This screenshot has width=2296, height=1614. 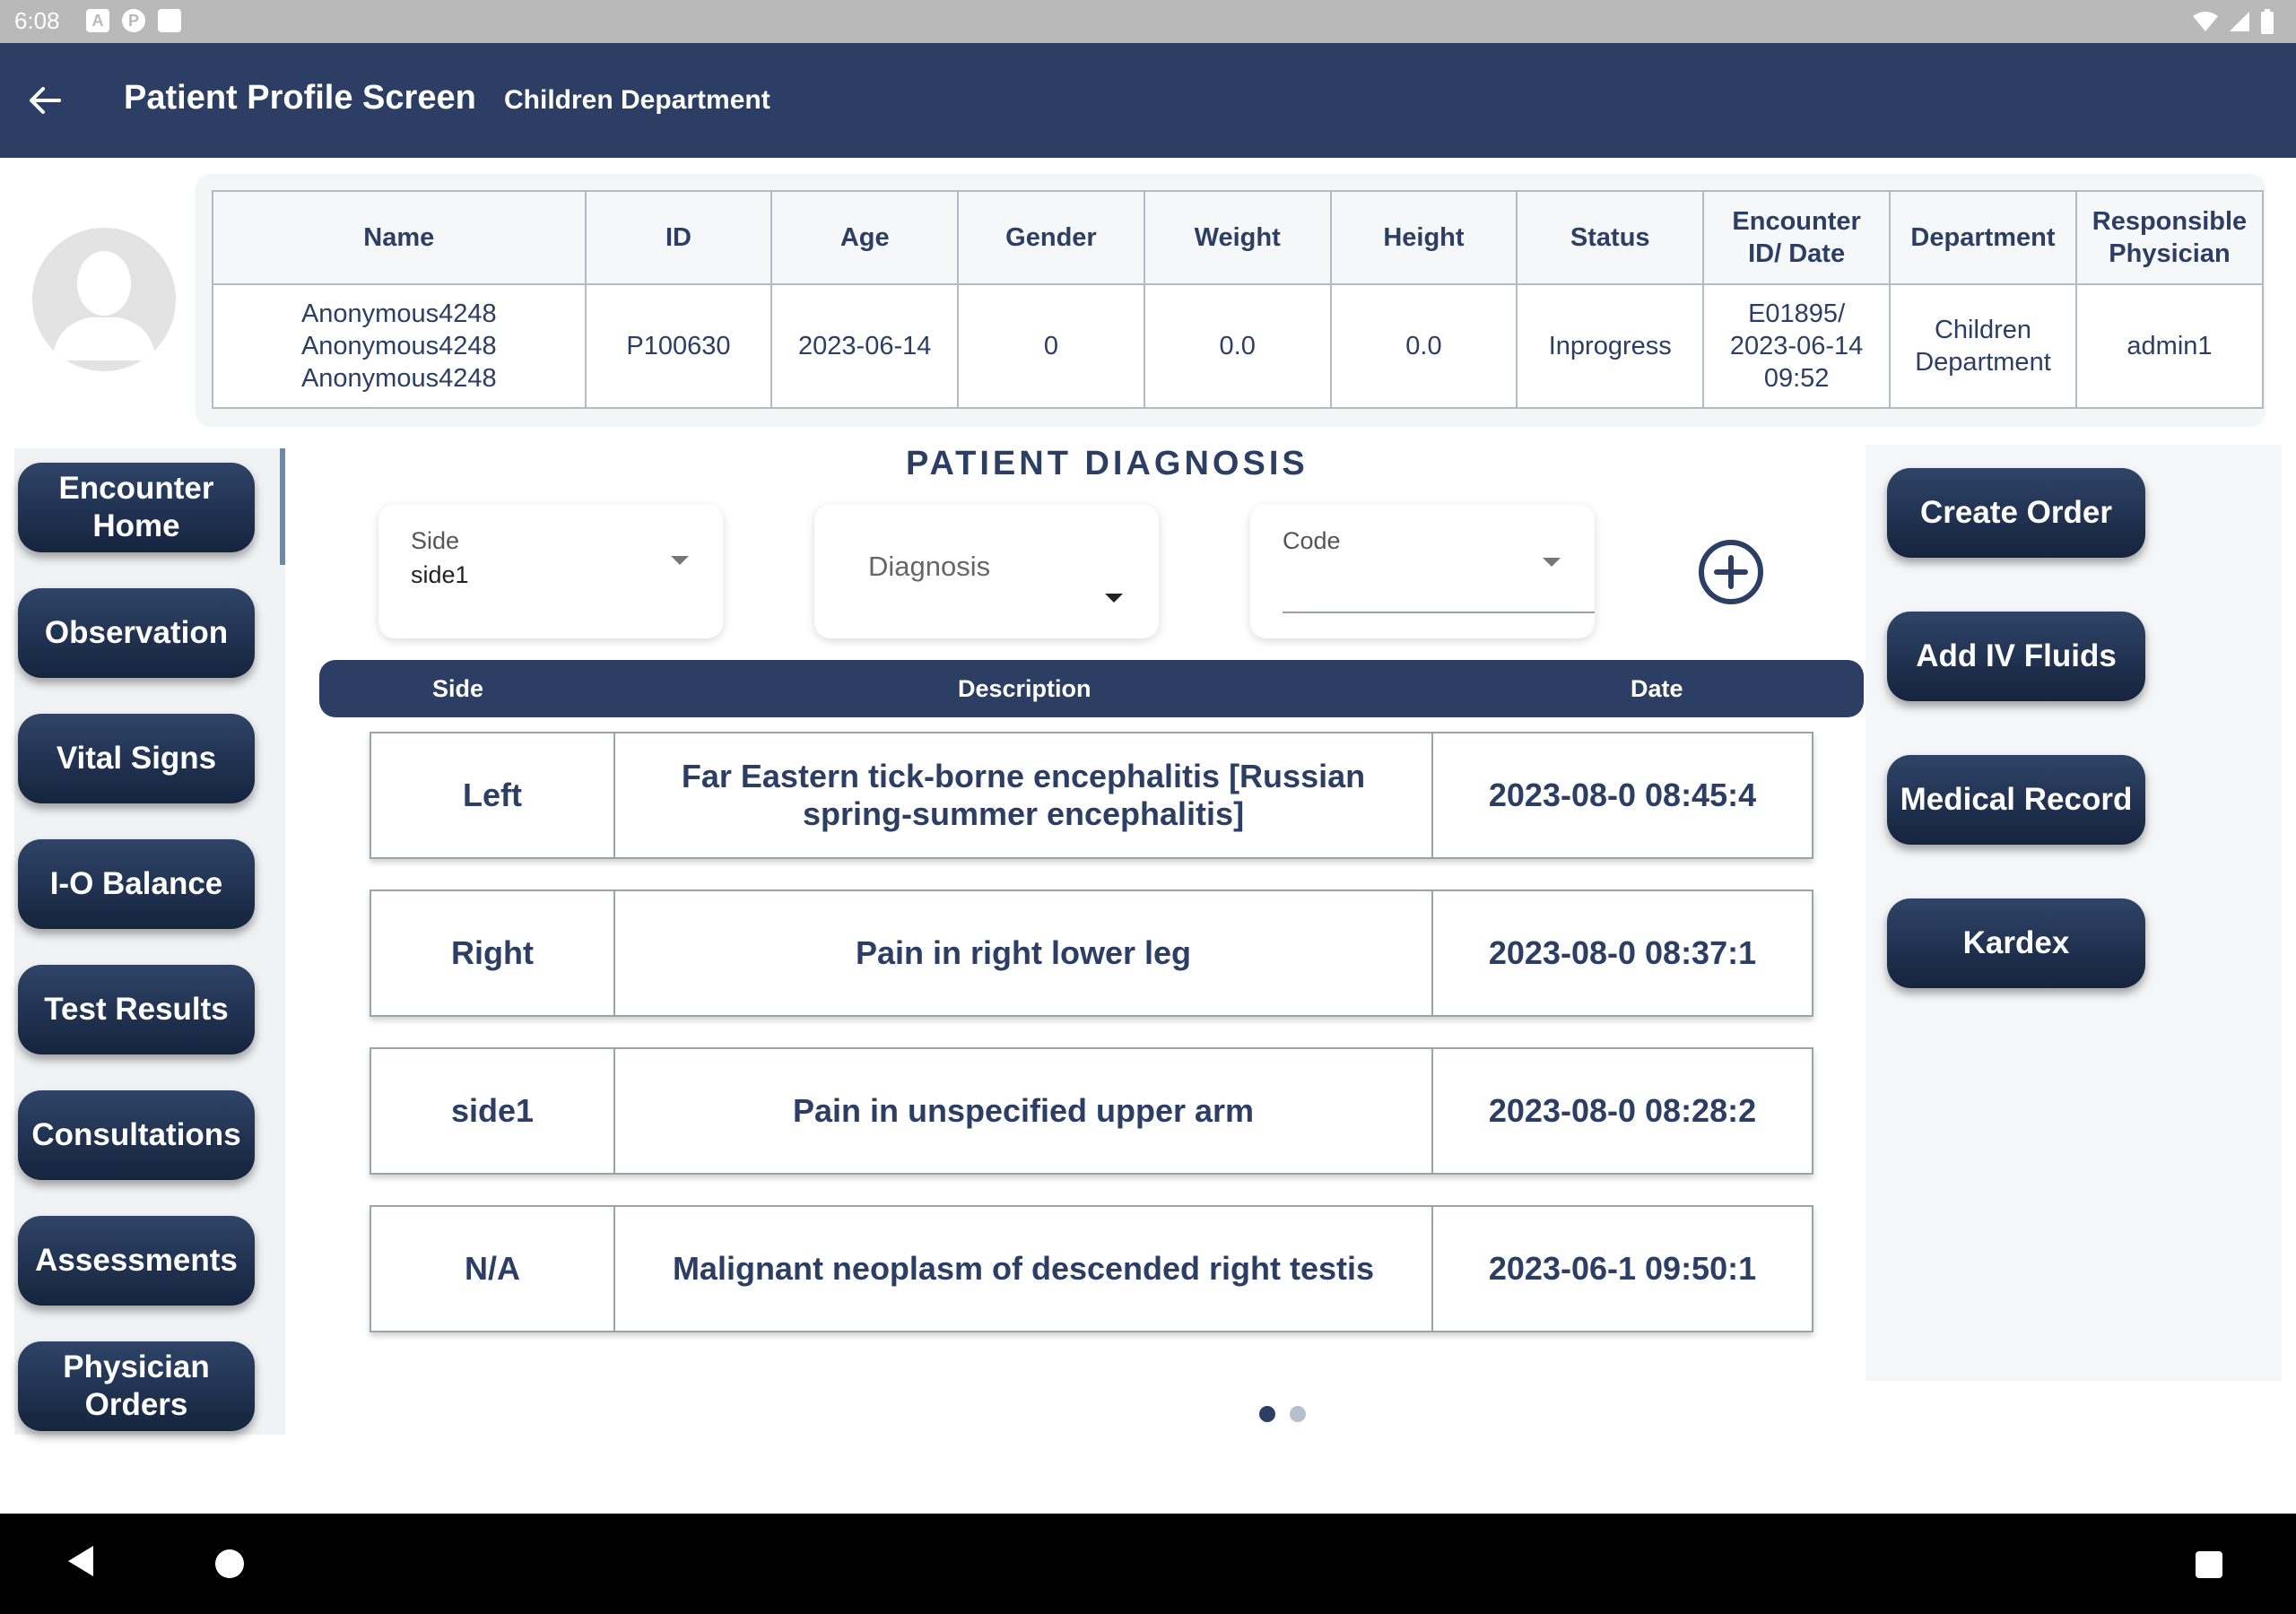 I want to click on department-line: Department, so click(x=1983, y=362).